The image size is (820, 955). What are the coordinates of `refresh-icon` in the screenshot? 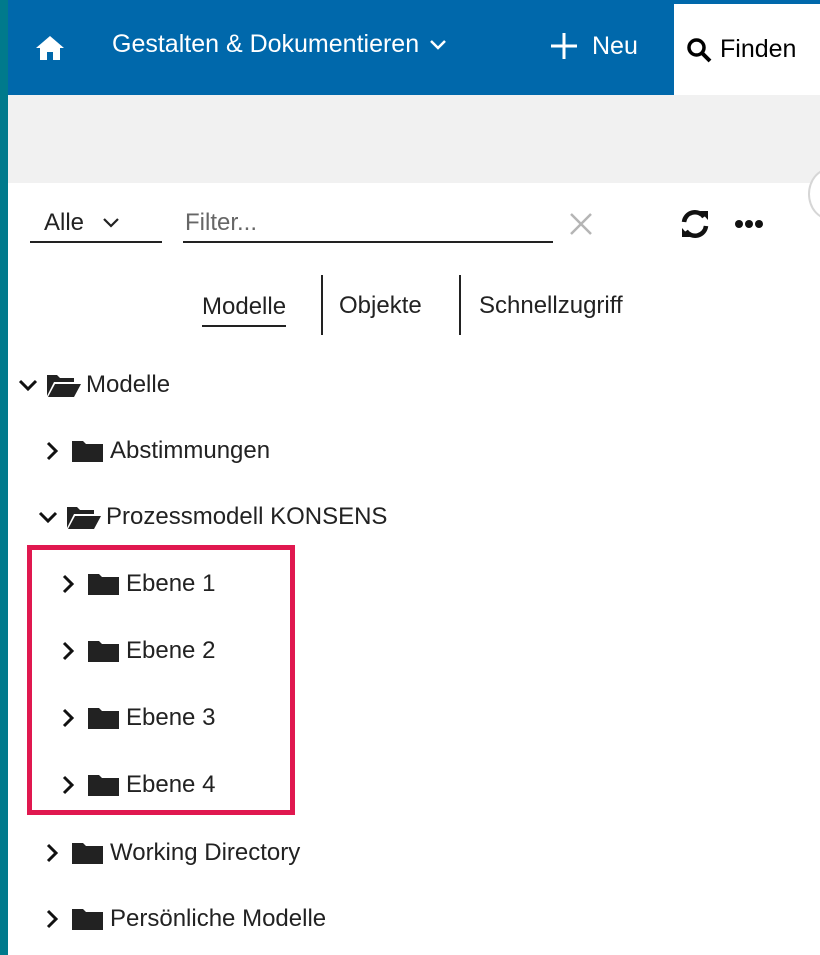 It's located at (695, 224).